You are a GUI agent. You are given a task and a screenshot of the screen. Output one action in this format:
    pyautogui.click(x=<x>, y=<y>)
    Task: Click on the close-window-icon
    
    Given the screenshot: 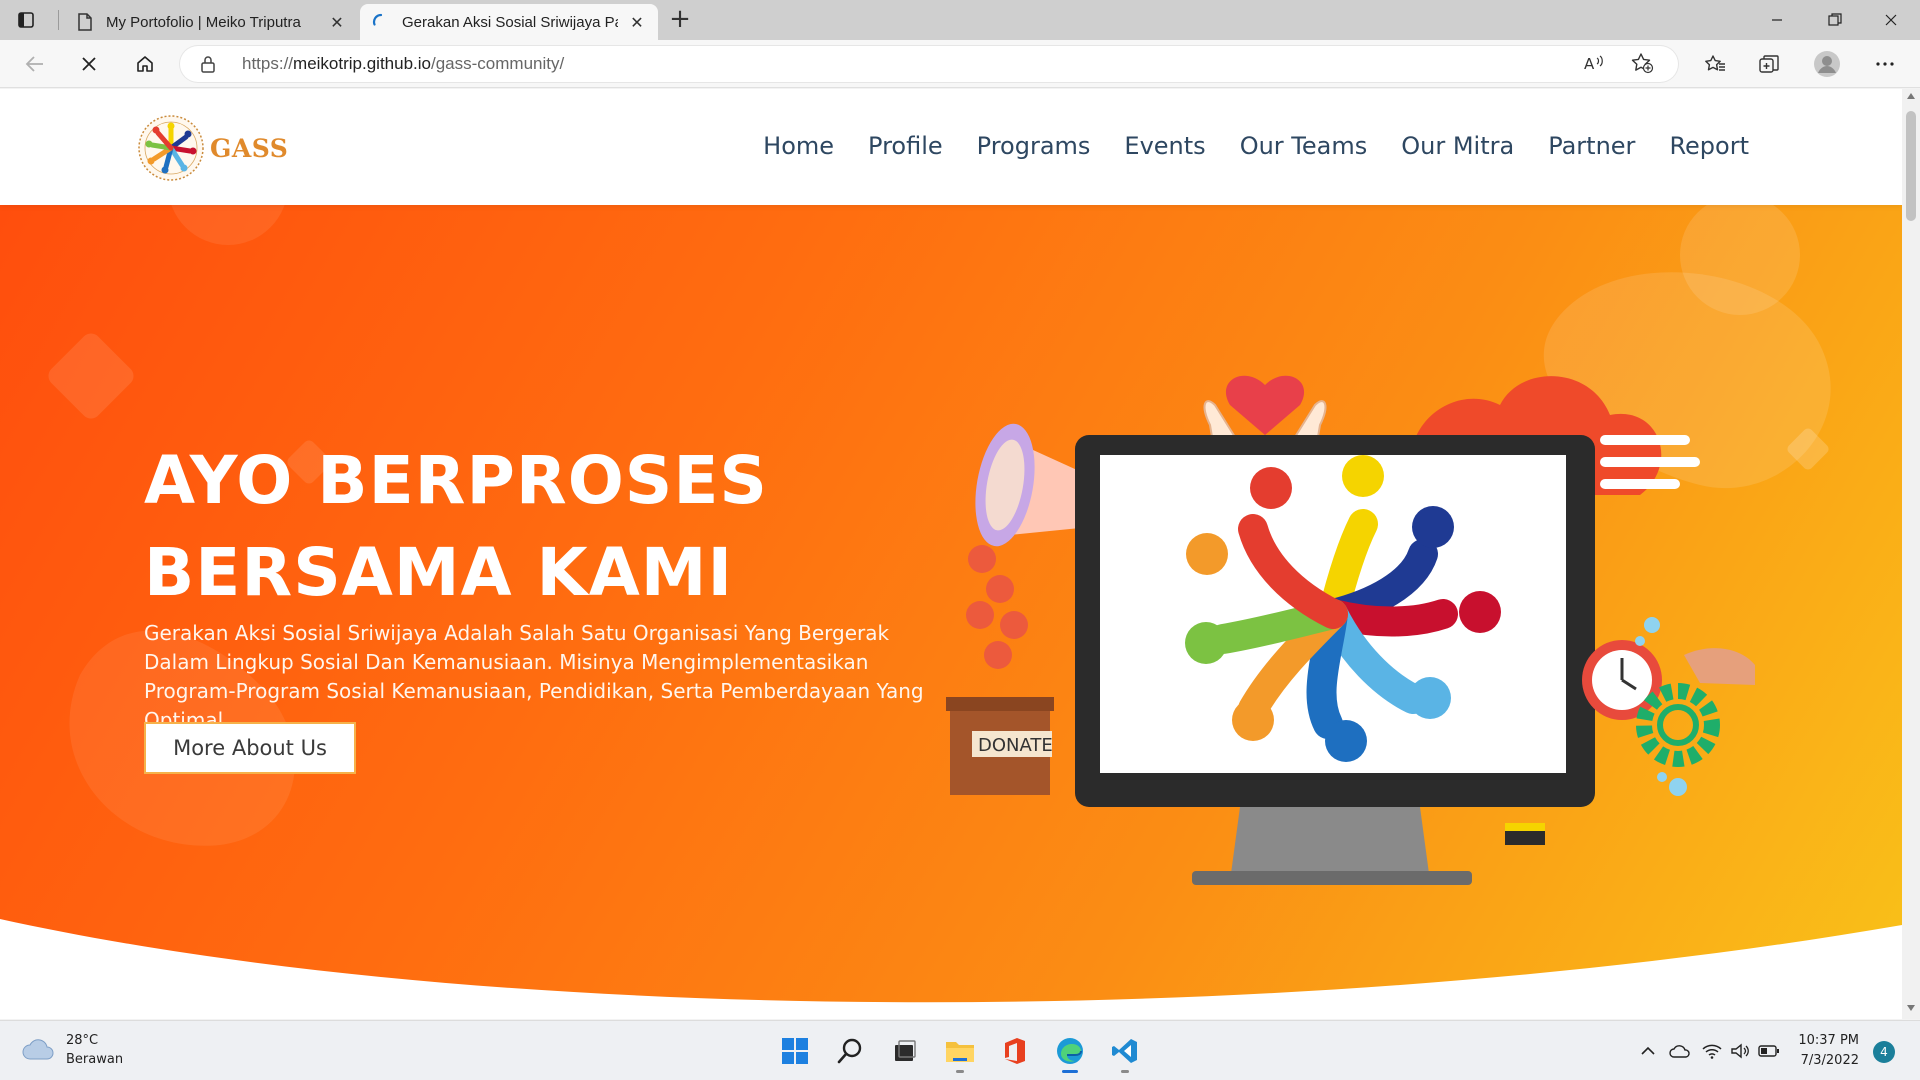 What is the action you would take?
    pyautogui.click(x=1891, y=20)
    